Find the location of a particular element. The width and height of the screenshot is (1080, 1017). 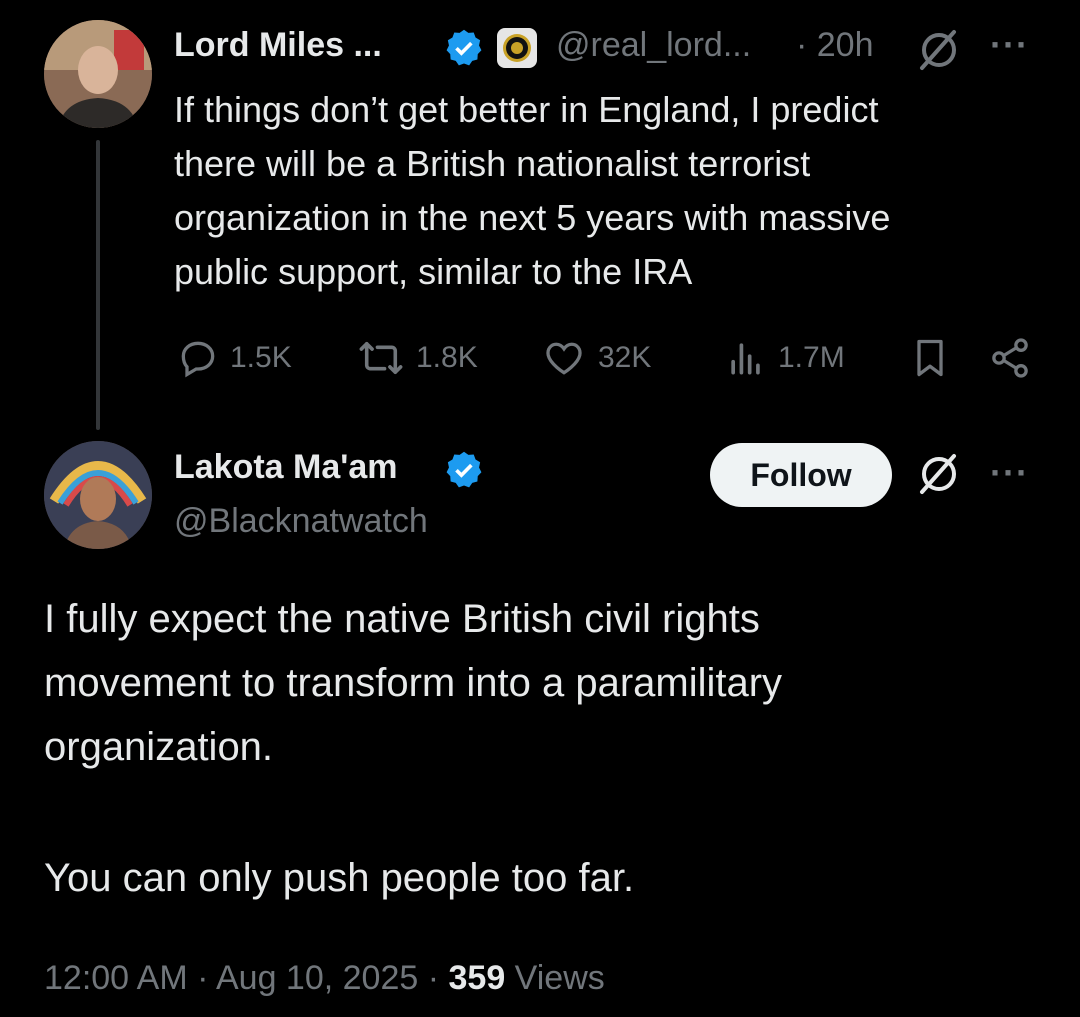

views-icon is located at coordinates (745, 359).